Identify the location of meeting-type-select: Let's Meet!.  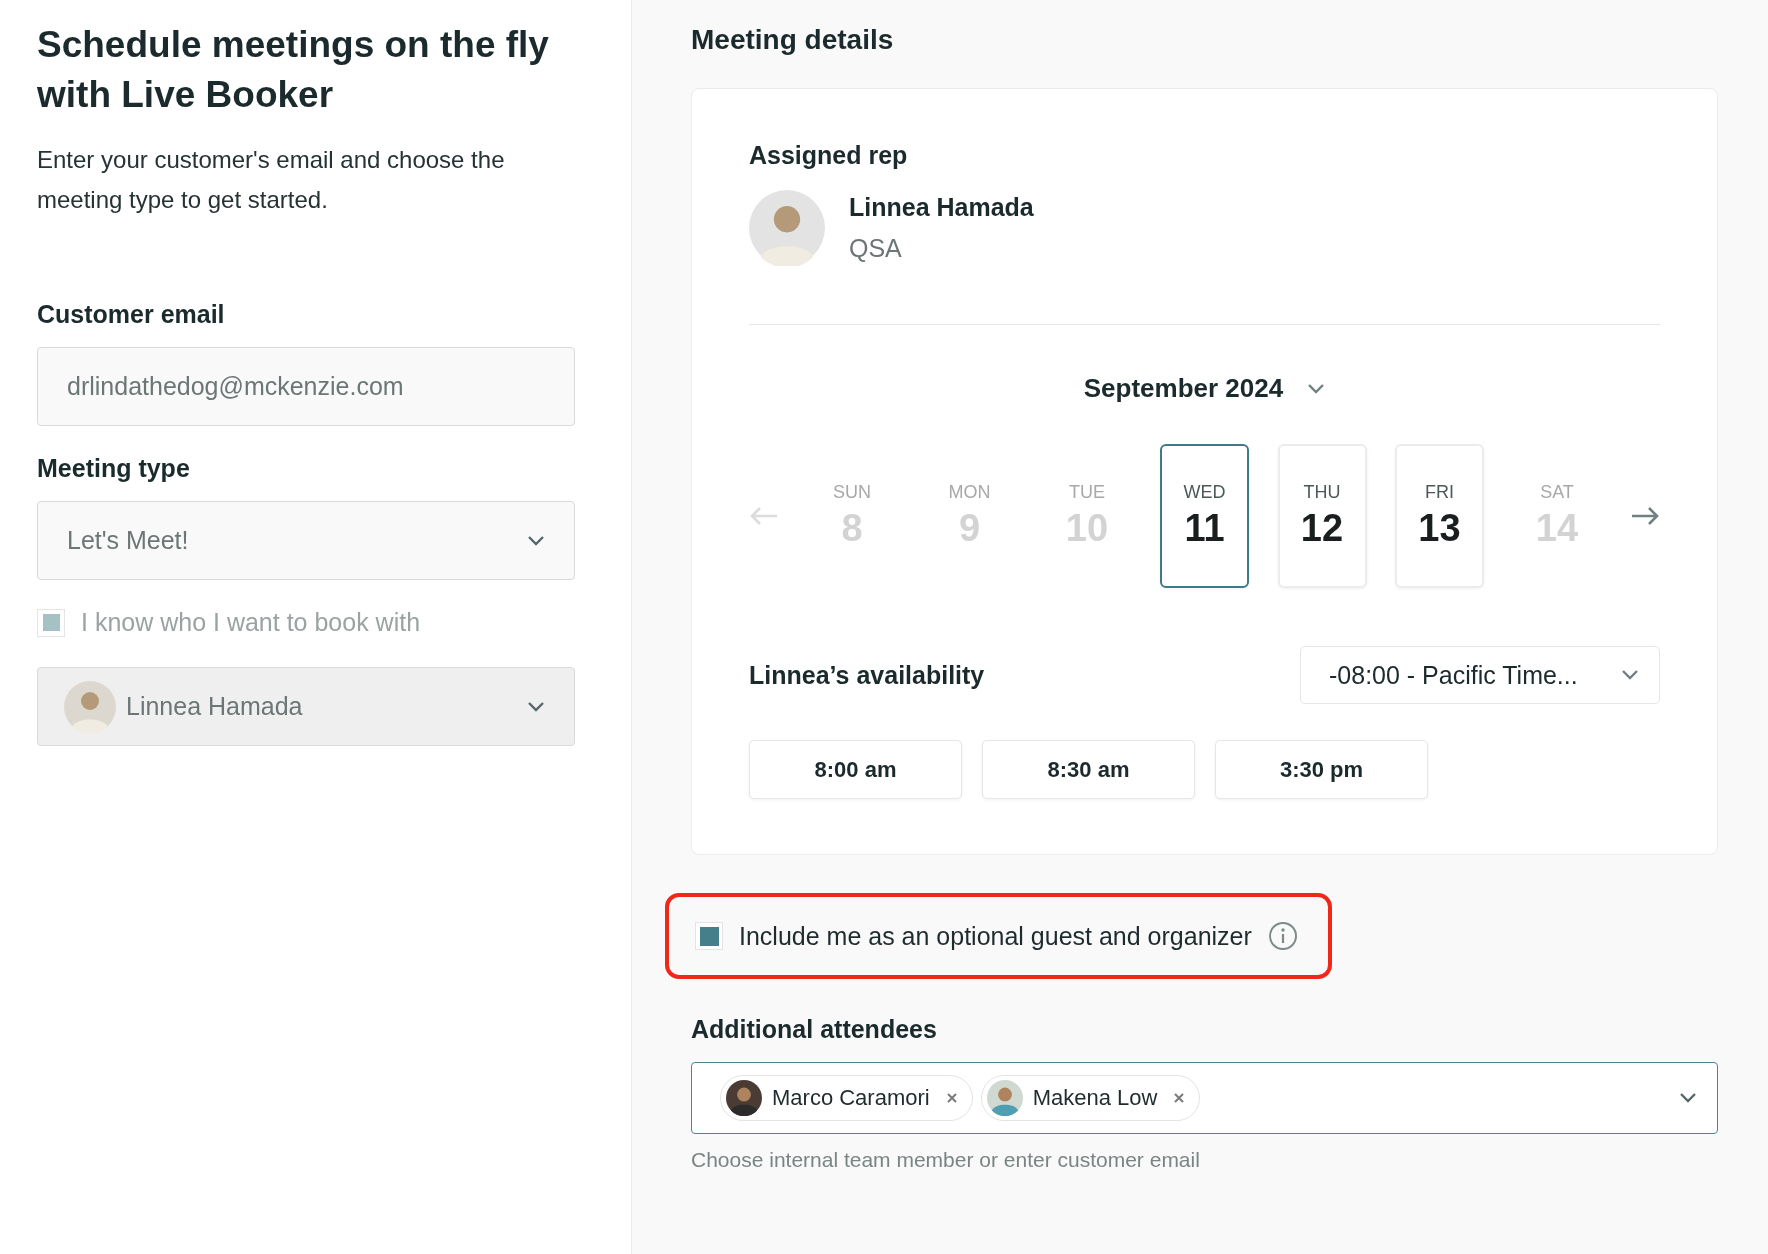
(306, 540).